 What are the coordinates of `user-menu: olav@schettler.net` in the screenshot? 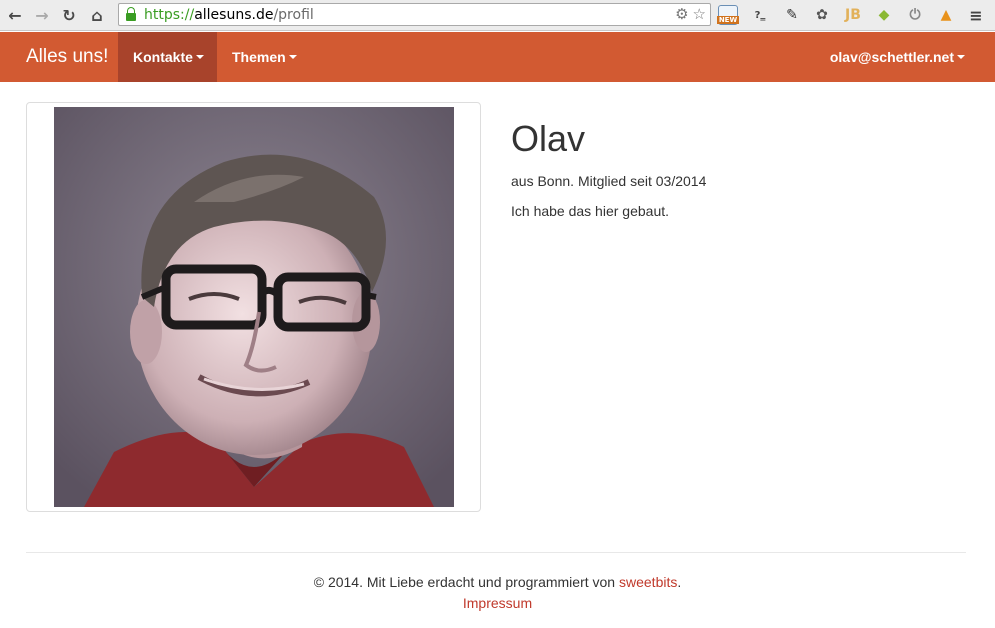 It's located at (905, 57).